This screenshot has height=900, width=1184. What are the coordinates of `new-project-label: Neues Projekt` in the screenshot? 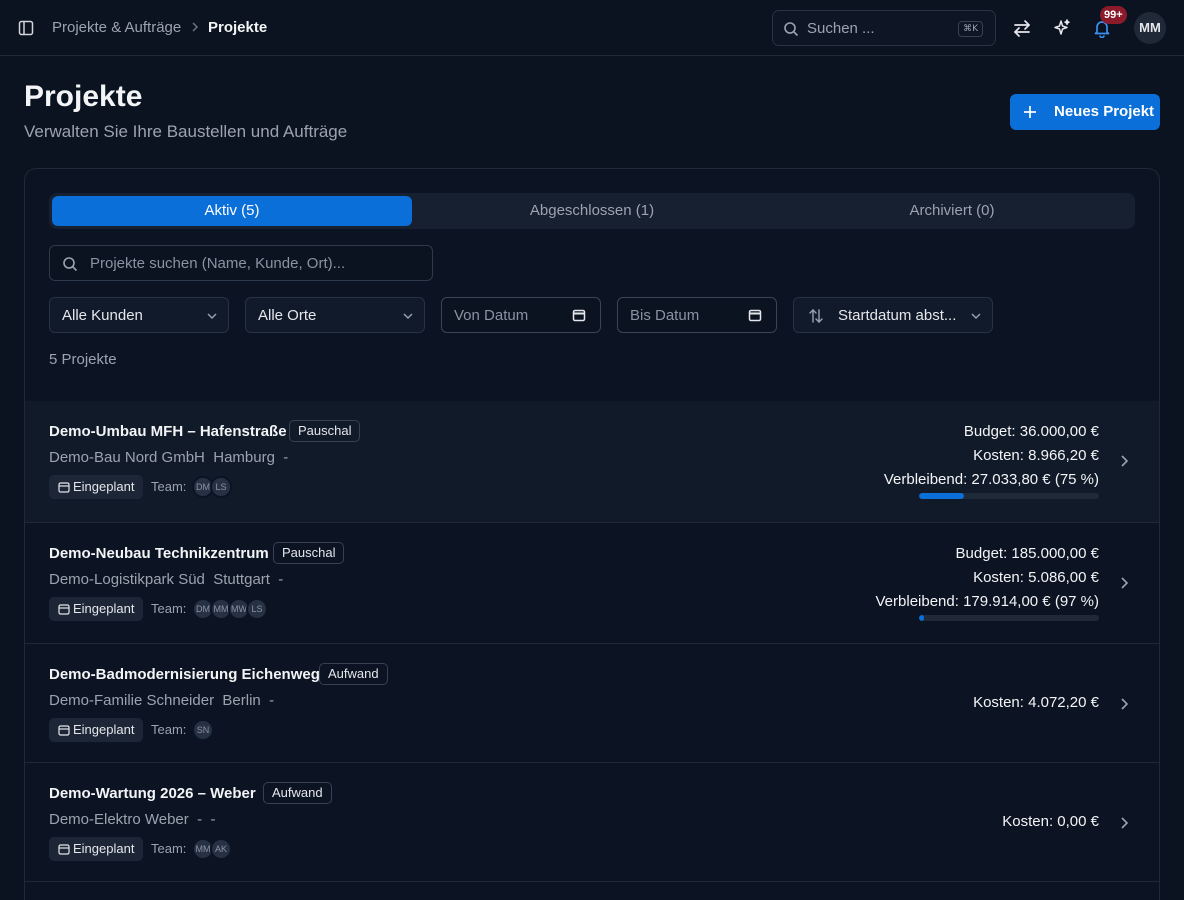 It's located at (1104, 111).